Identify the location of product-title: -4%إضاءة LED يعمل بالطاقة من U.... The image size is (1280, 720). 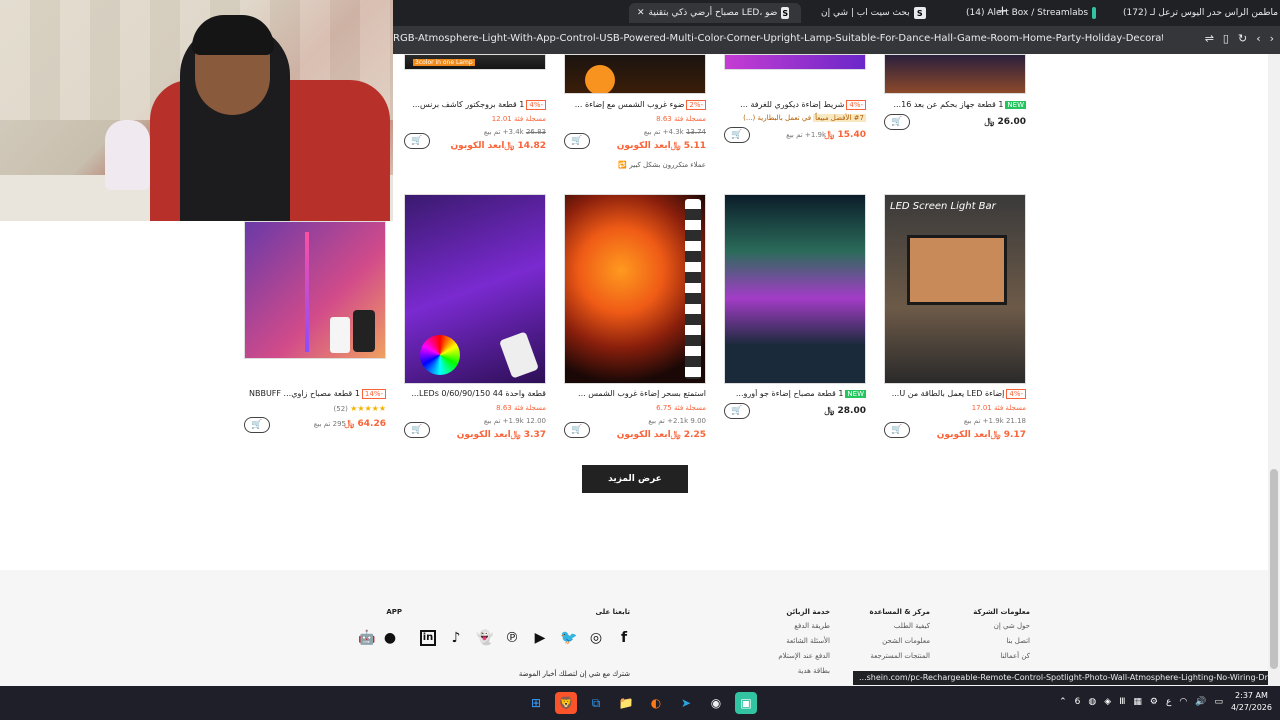
(955, 394).